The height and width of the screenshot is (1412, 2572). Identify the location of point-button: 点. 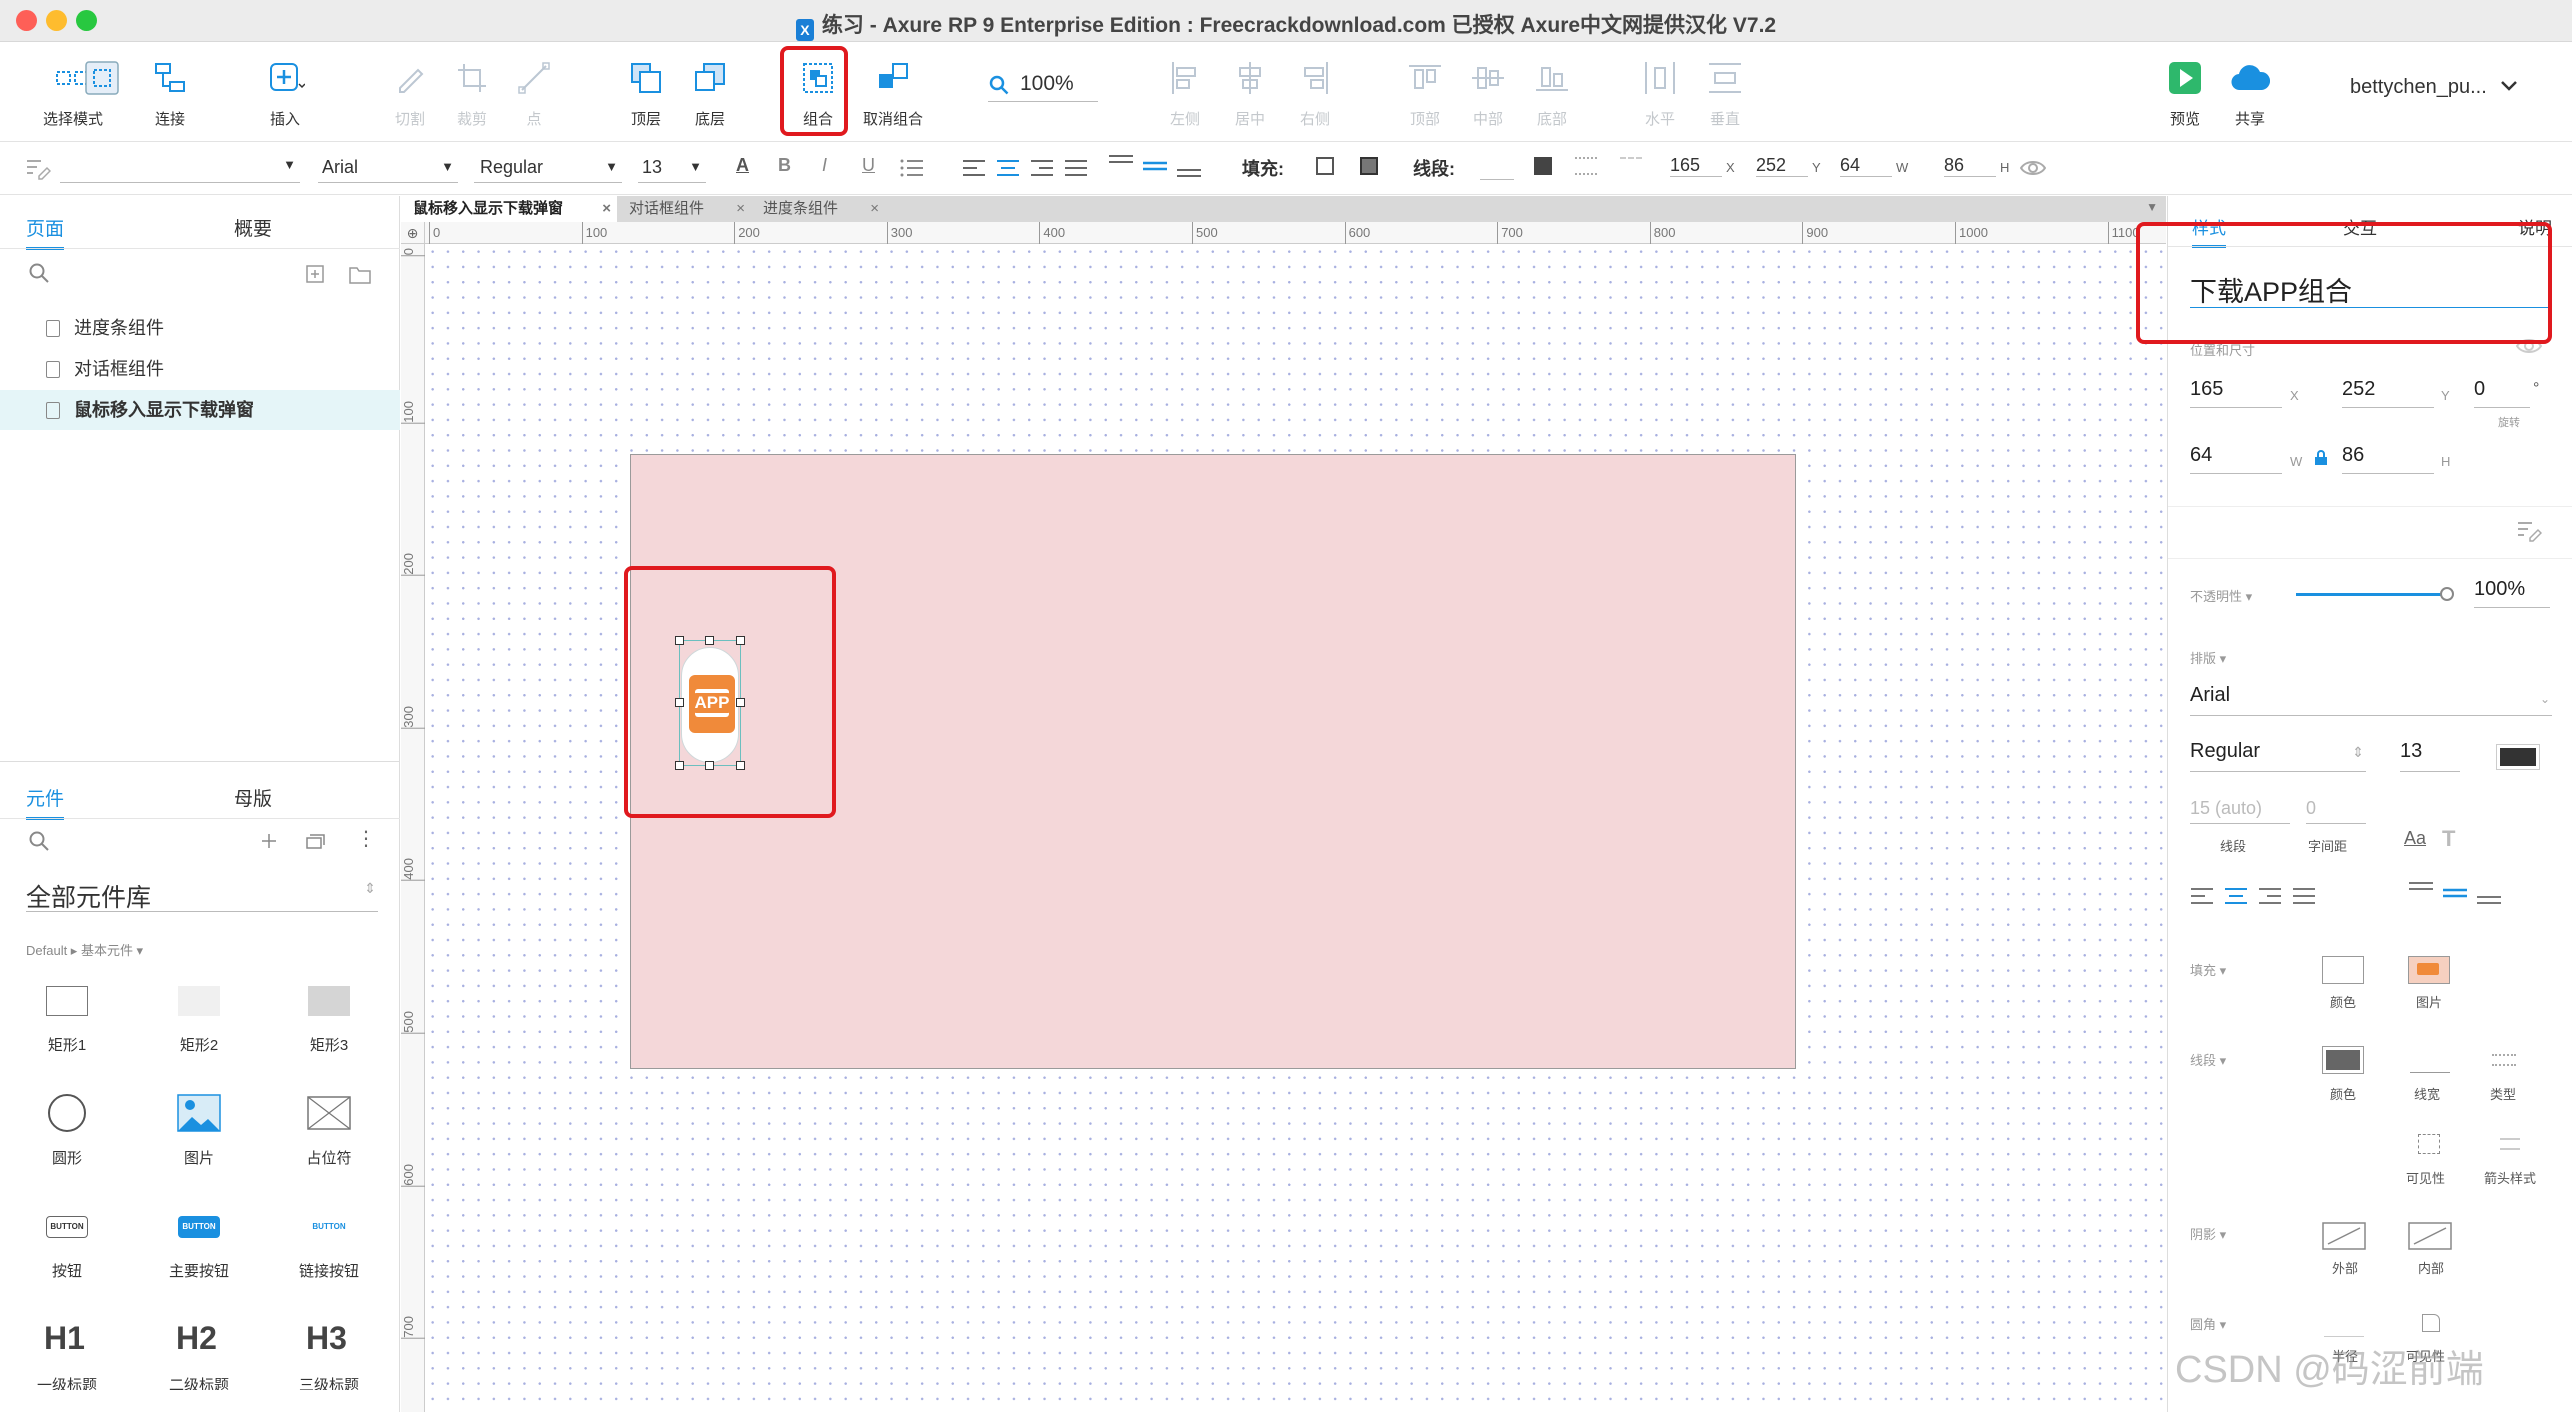
(534, 92).